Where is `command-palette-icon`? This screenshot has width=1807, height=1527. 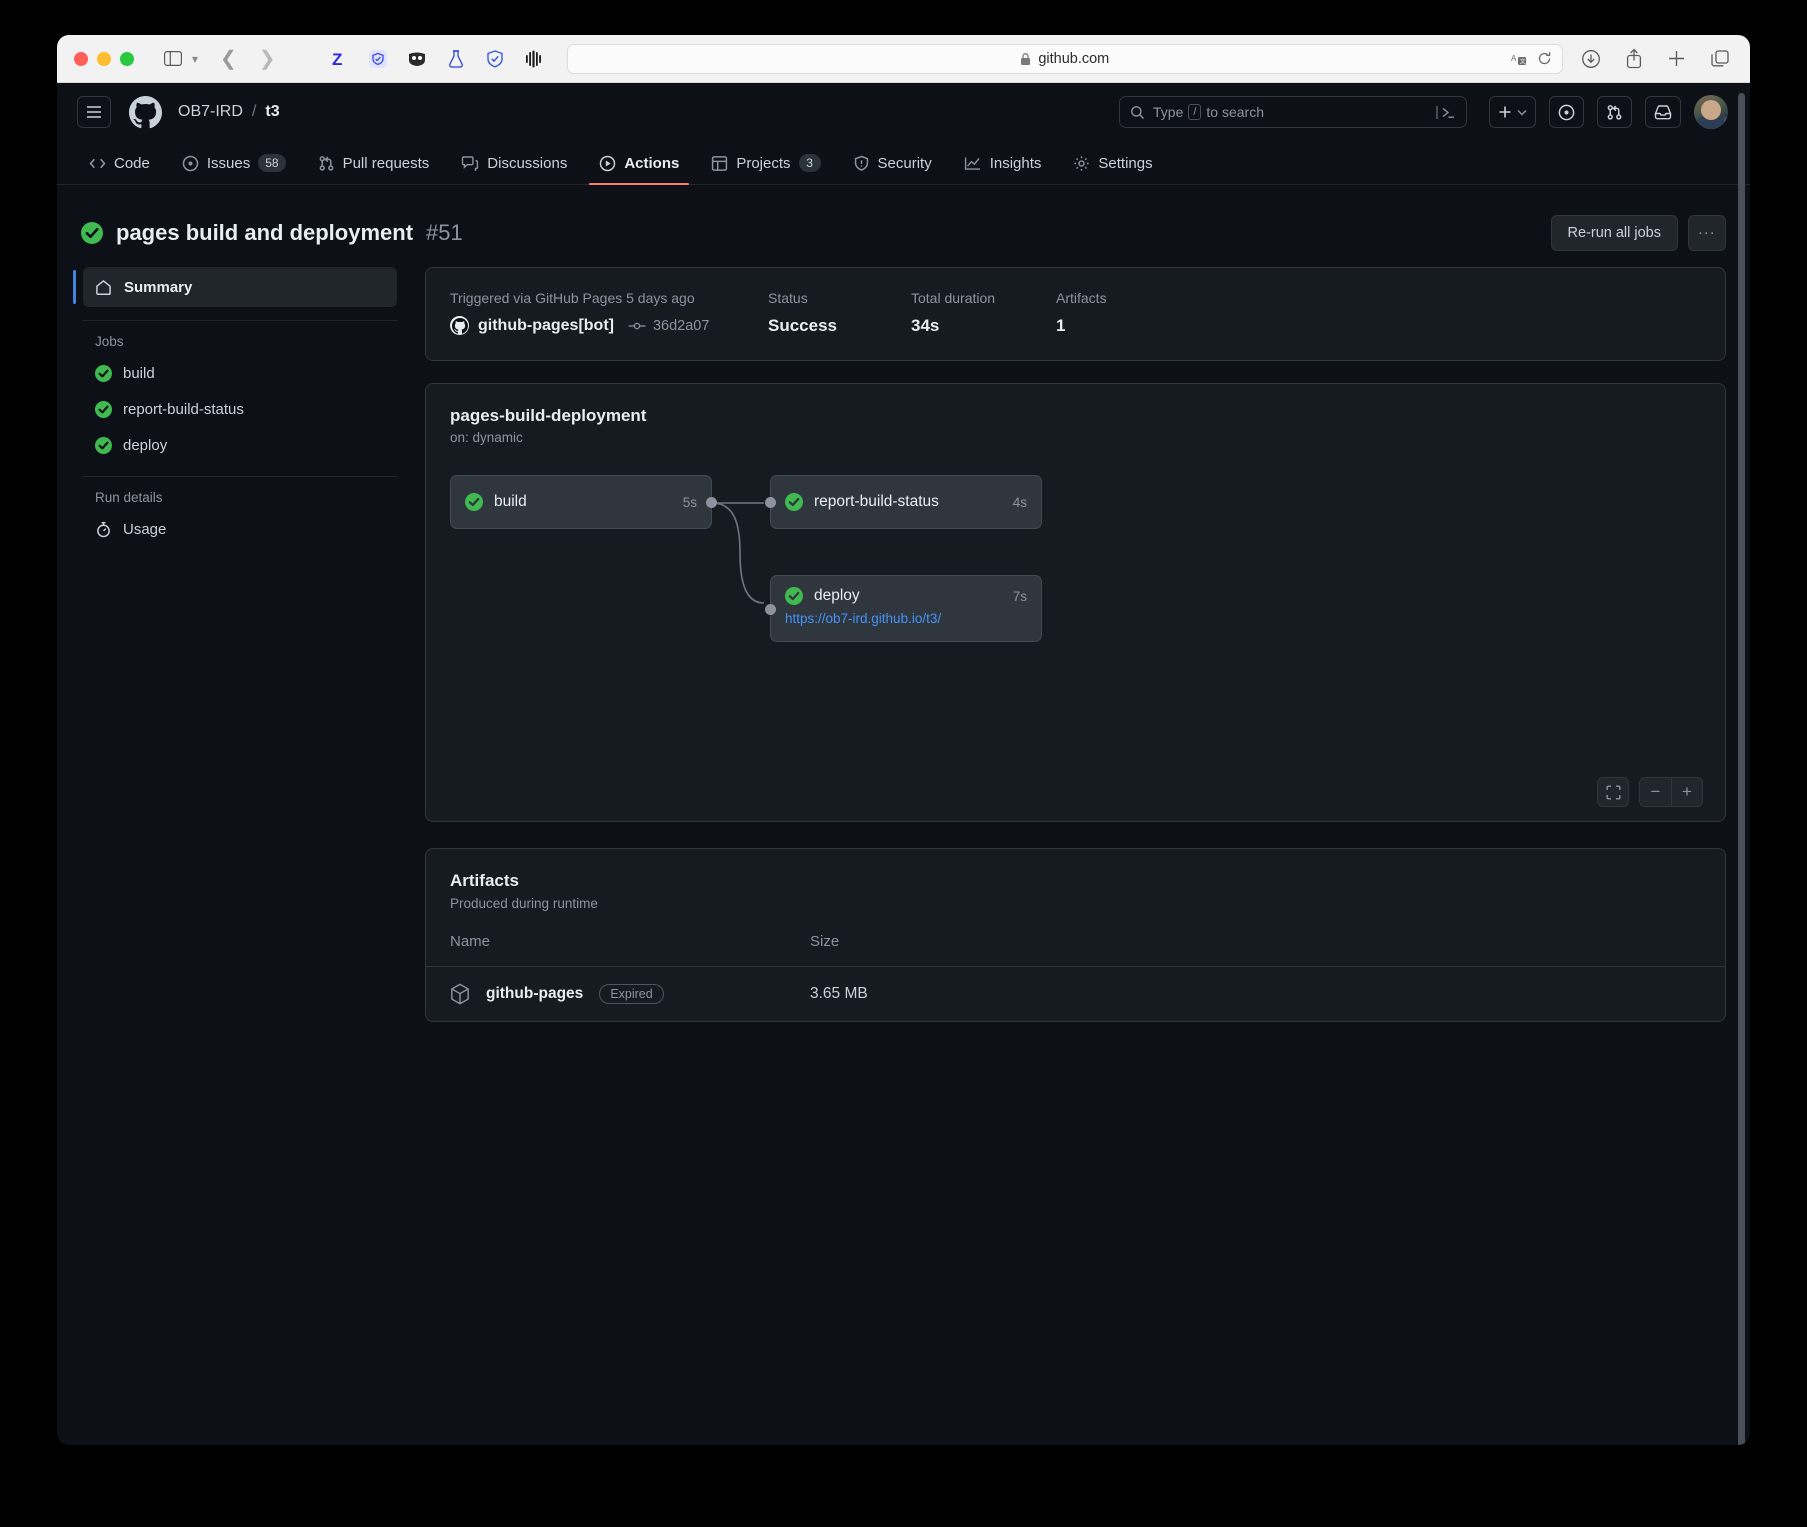
command-palette-icon is located at coordinates (1446, 112).